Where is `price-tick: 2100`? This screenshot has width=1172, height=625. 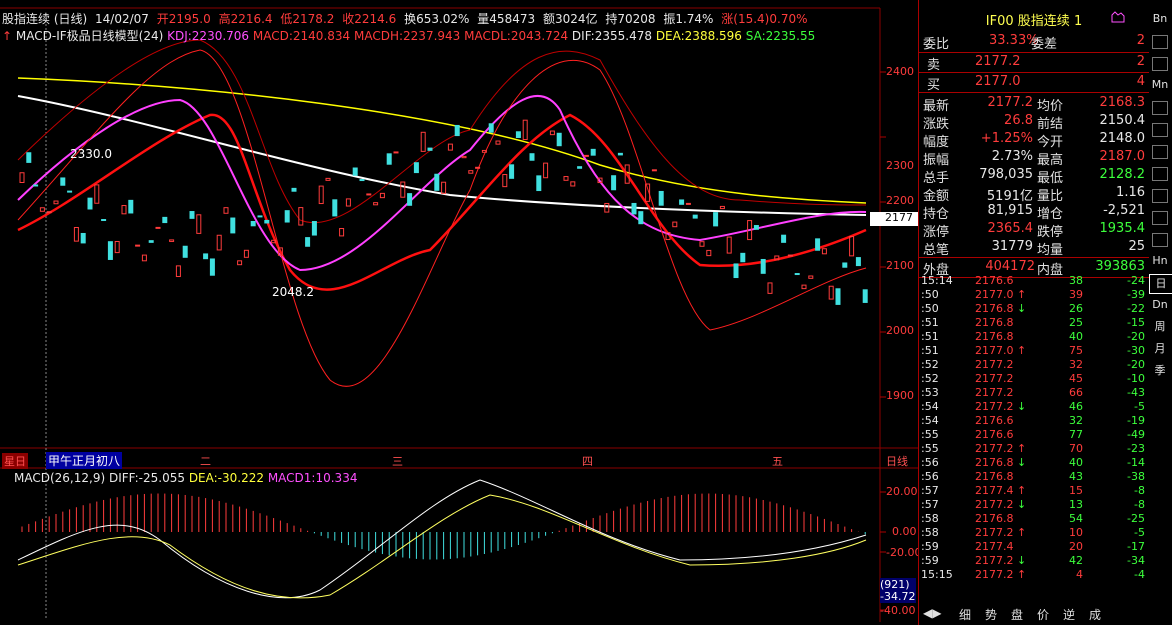 price-tick: 2100 is located at coordinates (900, 265).